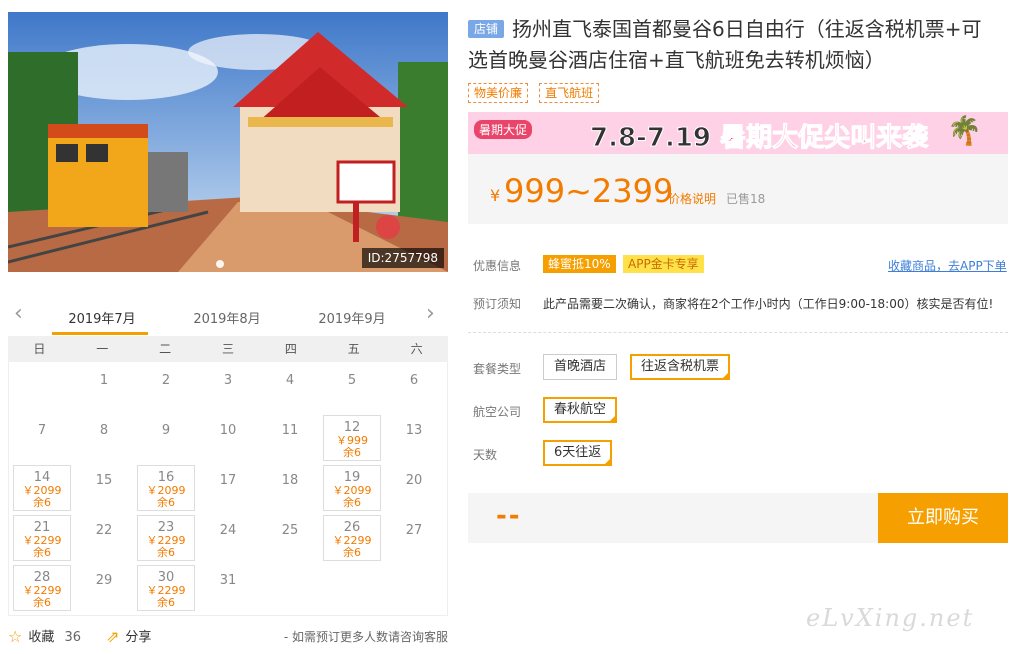  Describe the element at coordinates (165, 349) in the screenshot. I see `weekday-label: 二` at that location.